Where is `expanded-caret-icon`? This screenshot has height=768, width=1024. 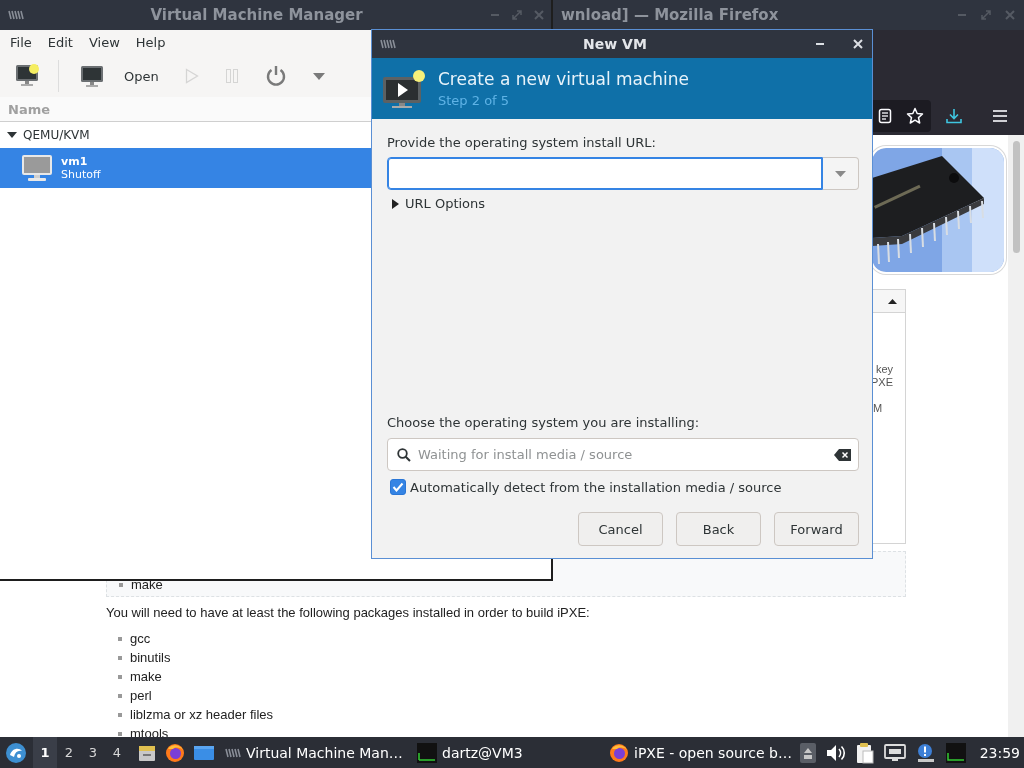
expanded-caret-icon is located at coordinates (12, 135).